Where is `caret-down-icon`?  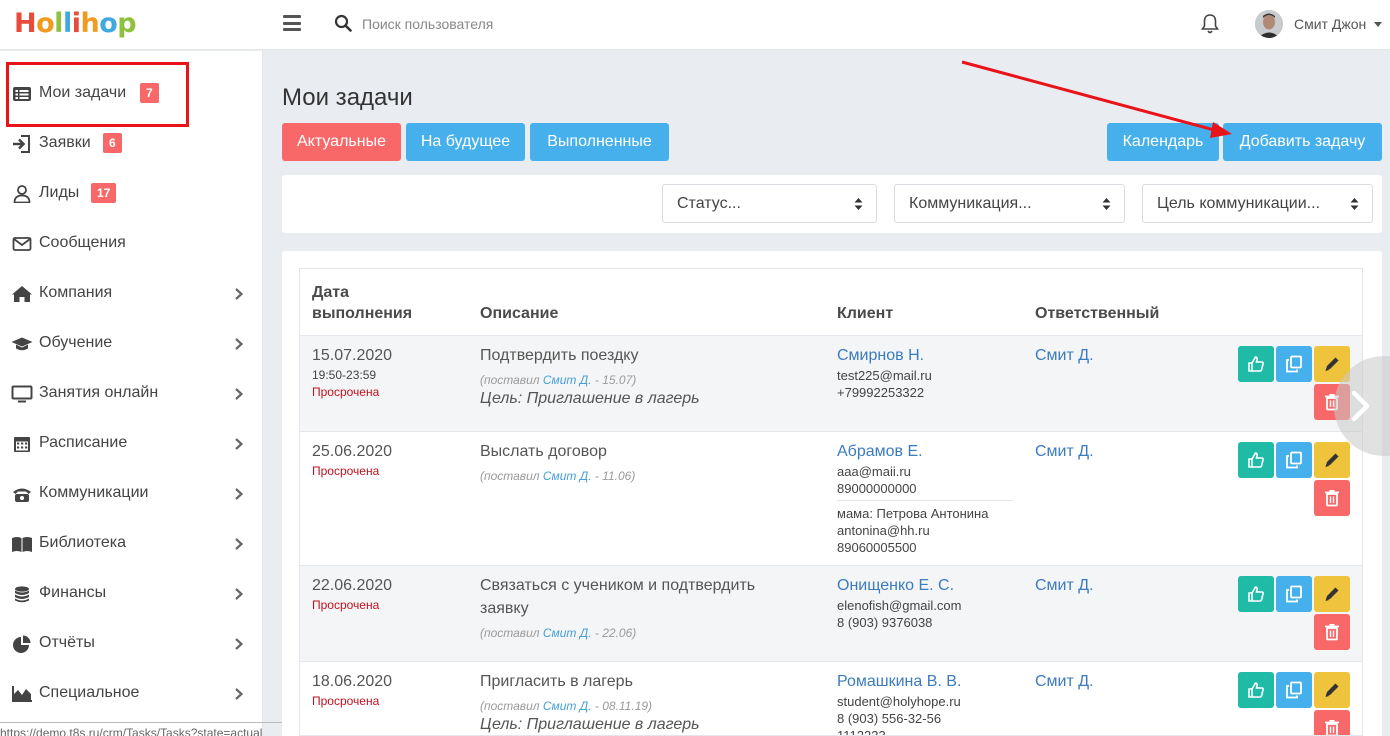 caret-down-icon is located at coordinates (1378, 24).